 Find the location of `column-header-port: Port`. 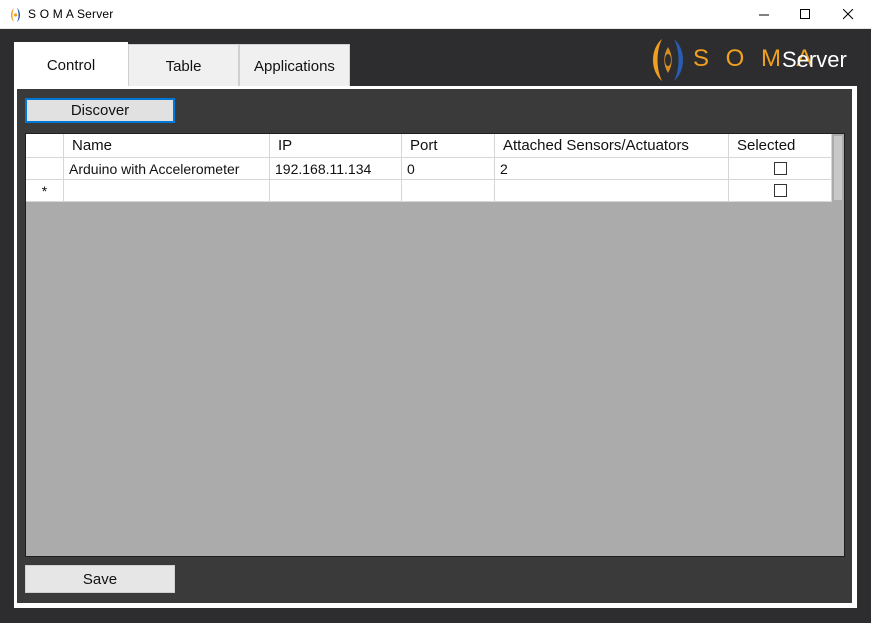

column-header-port: Port is located at coordinates (448, 146).